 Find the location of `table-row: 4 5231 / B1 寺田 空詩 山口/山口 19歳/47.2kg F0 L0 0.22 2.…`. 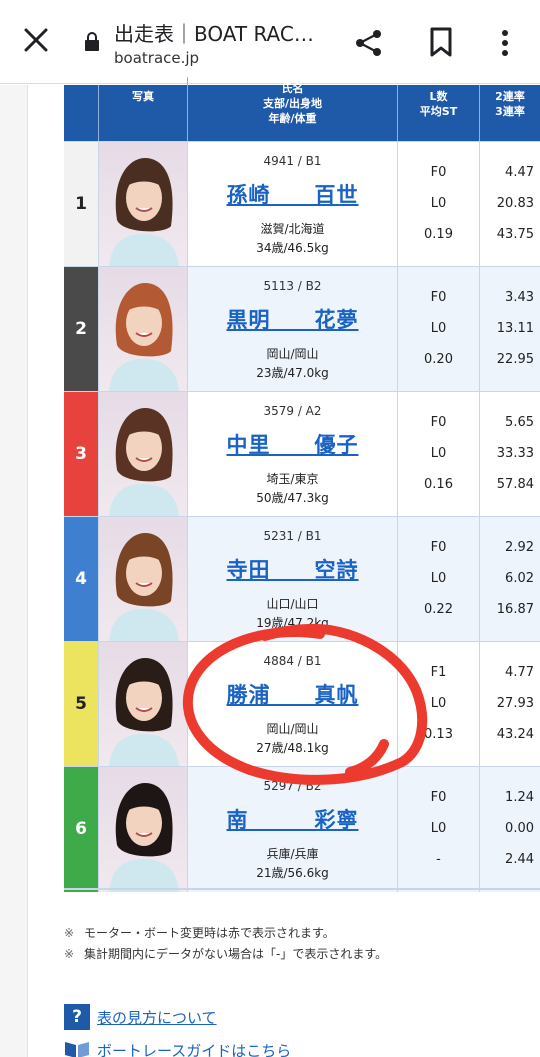

table-row: 4 5231 / B1 寺田 空詩 山口/山口 19歳/47.2kg F0 L0 0.22 2.… is located at coordinates (302, 579).